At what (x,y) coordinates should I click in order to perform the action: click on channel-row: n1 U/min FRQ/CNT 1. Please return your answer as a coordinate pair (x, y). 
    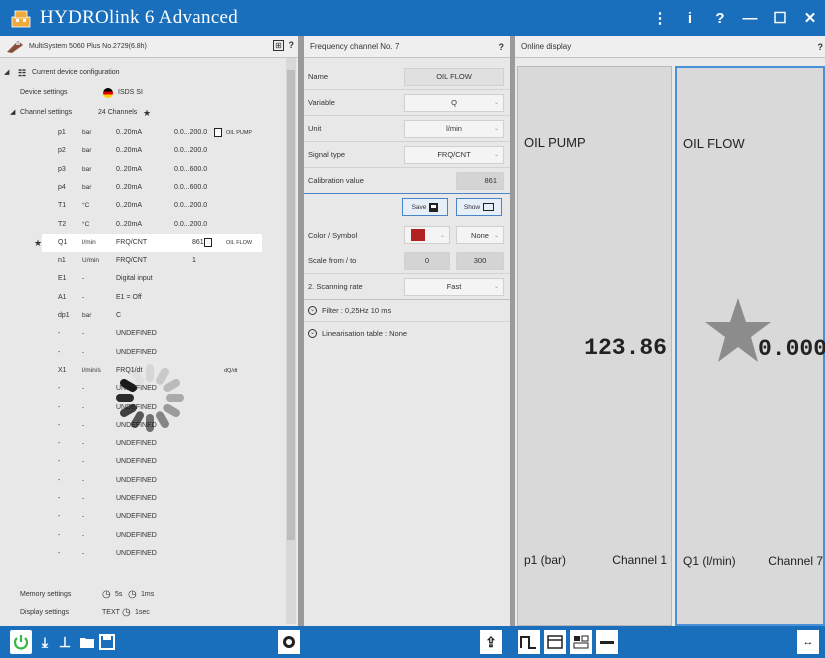
    Looking at the image, I should click on (152, 261).